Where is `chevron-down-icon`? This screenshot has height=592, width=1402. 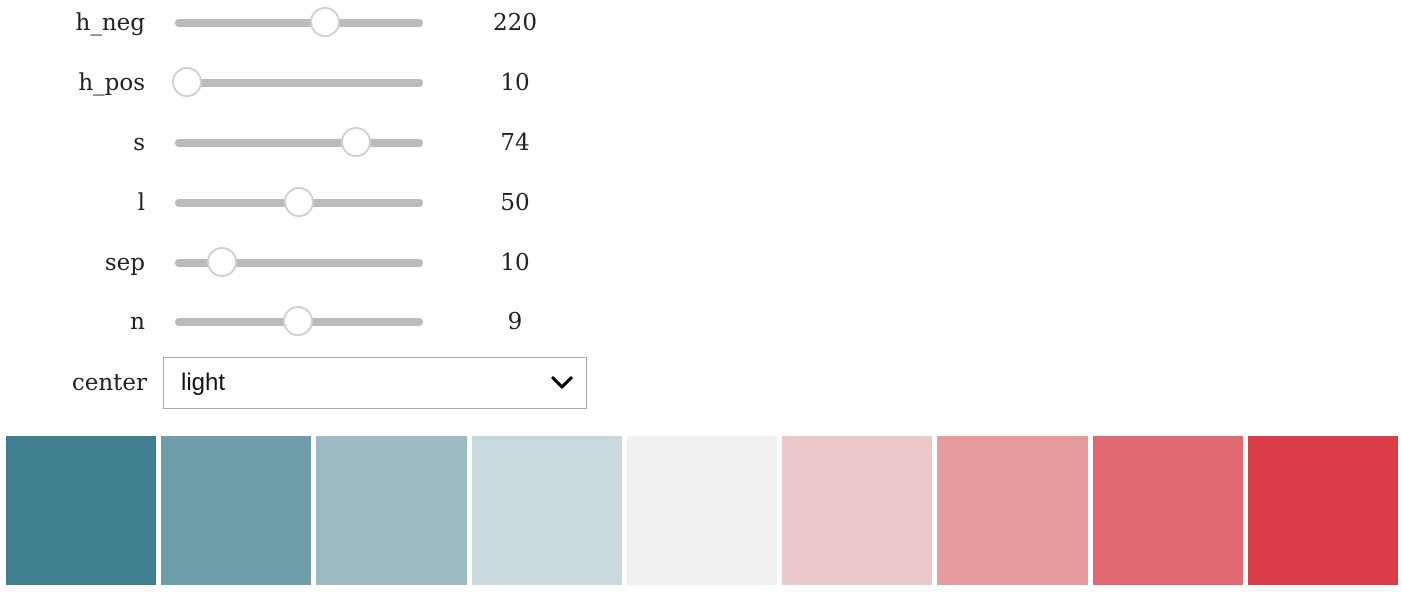 chevron-down-icon is located at coordinates (562, 382).